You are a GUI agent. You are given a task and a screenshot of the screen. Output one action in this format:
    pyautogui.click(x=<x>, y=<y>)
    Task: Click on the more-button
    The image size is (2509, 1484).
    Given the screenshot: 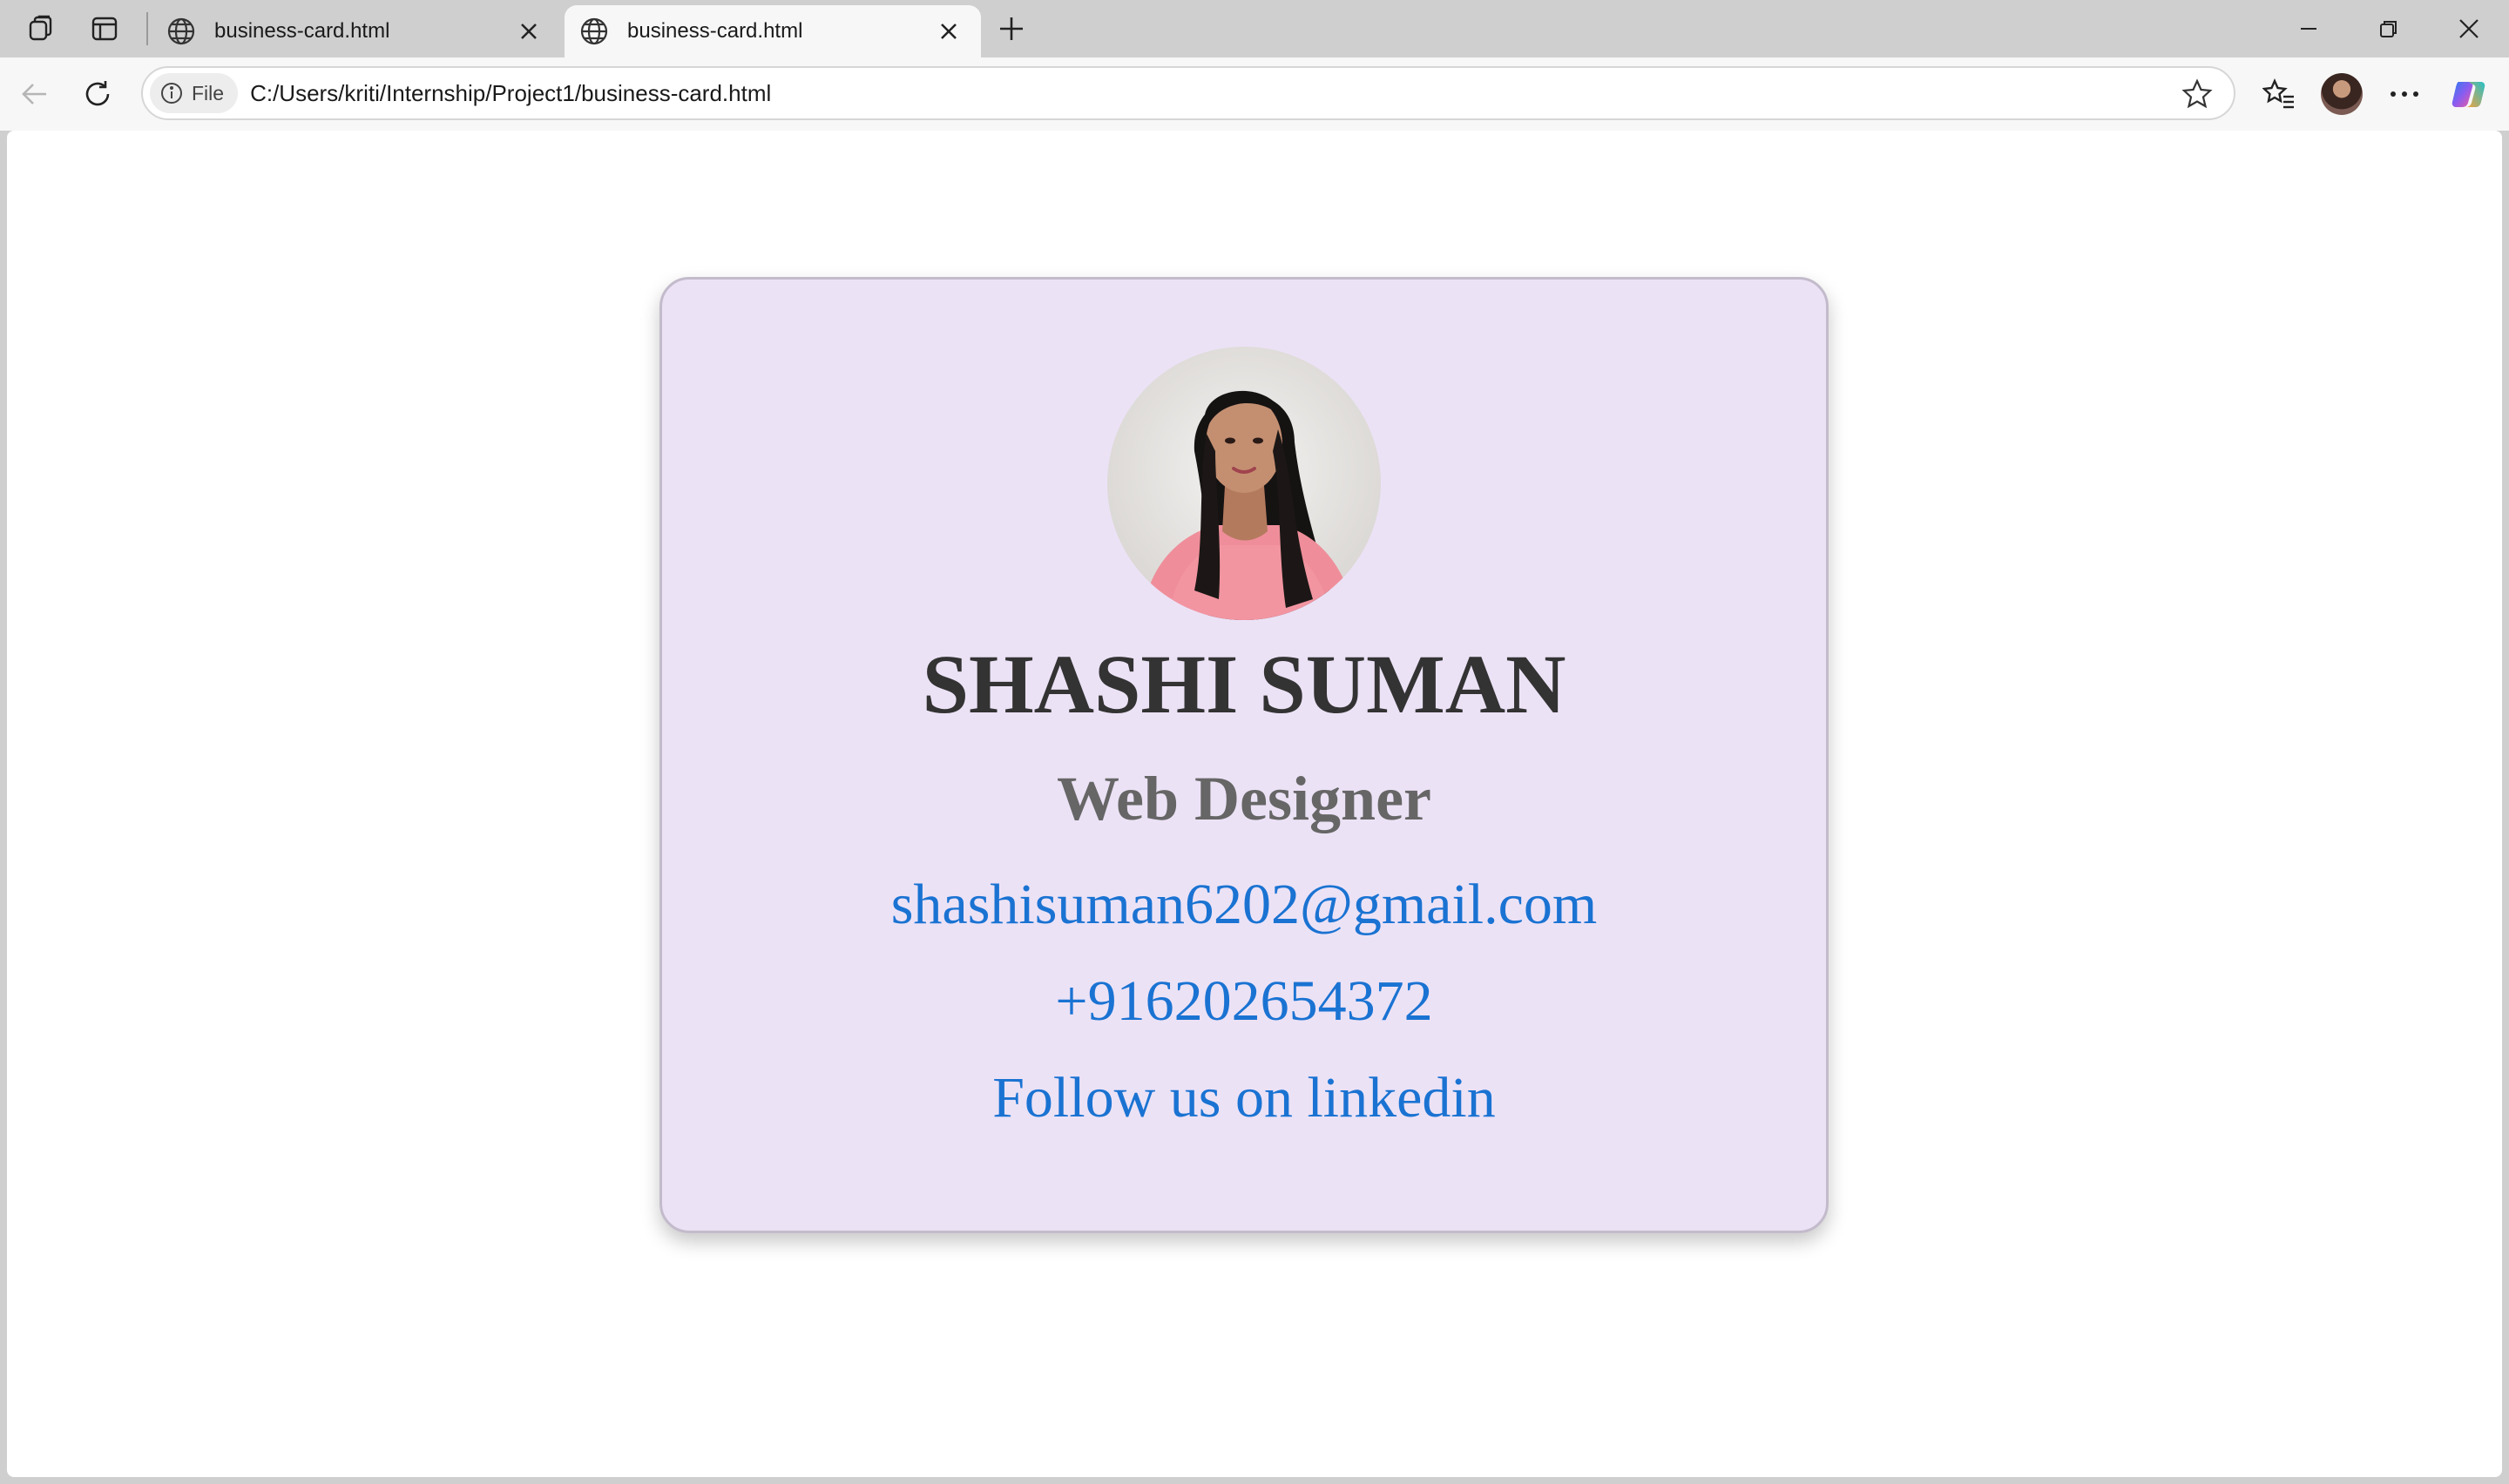 What is the action you would take?
    pyautogui.click(x=2404, y=94)
    